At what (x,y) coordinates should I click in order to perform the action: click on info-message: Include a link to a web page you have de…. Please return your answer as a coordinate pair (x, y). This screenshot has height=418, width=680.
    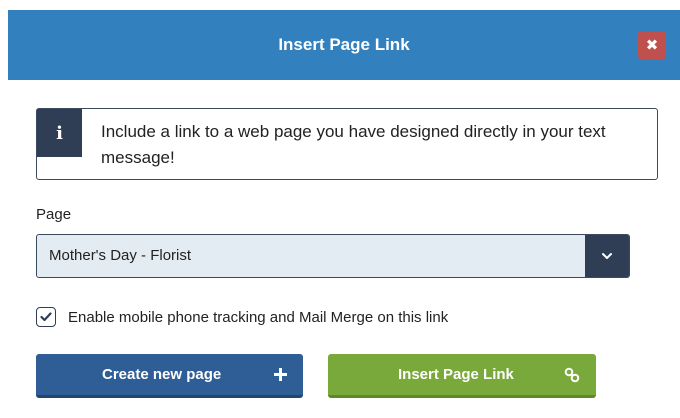
    Looking at the image, I should click on (353, 144).